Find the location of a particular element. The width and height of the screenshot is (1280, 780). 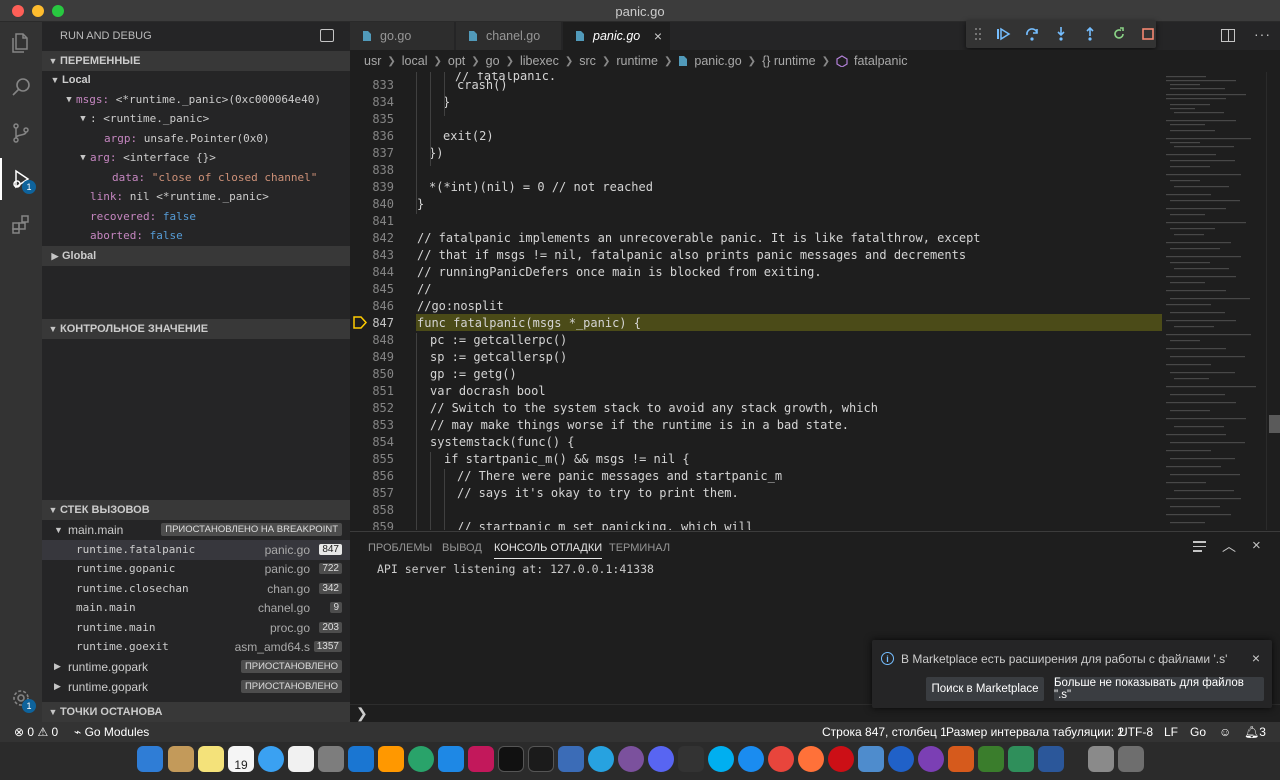

go-modules-status: ⌁ Go Modules is located at coordinates (111, 732).